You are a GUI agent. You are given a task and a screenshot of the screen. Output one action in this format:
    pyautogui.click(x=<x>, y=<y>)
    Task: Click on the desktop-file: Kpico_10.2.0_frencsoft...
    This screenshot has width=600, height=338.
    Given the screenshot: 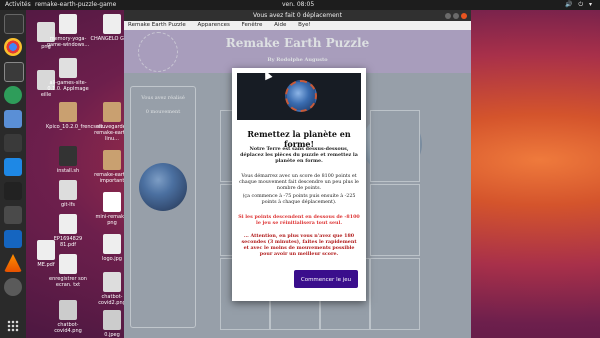 What is the action you would take?
    pyautogui.click(x=76, y=116)
    